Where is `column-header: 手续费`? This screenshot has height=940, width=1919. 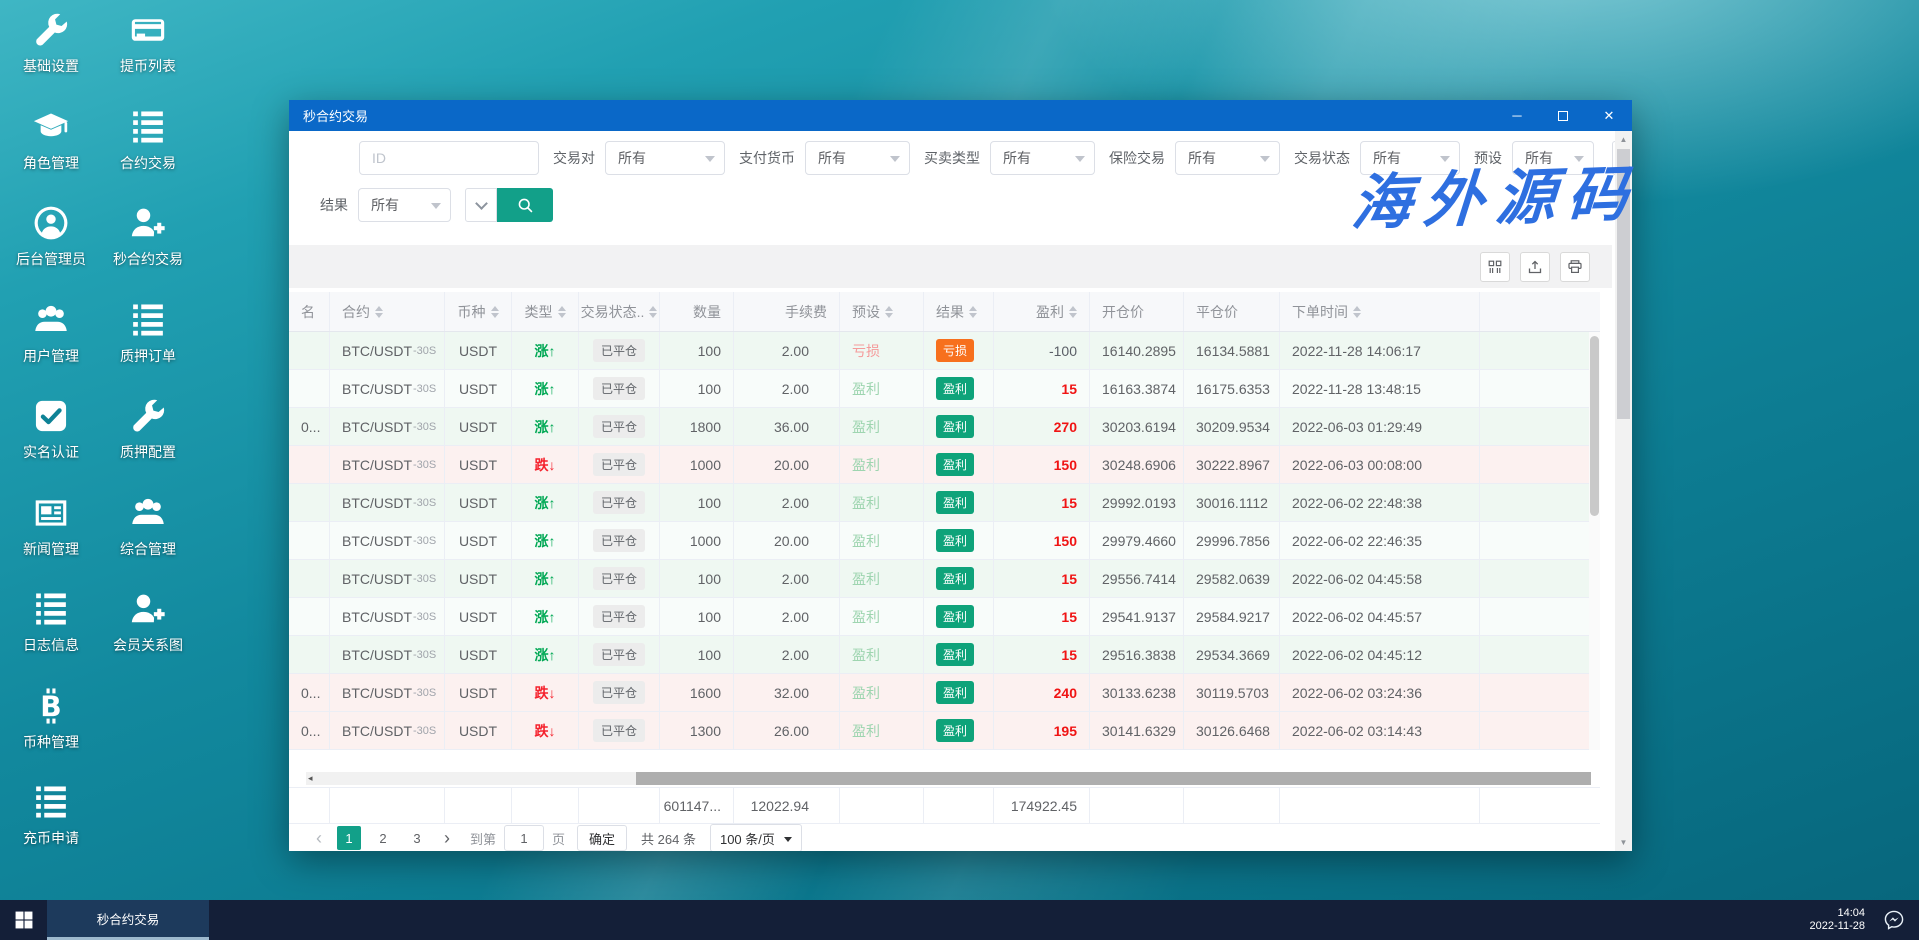
column-header: 手续费 is located at coordinates (786, 311).